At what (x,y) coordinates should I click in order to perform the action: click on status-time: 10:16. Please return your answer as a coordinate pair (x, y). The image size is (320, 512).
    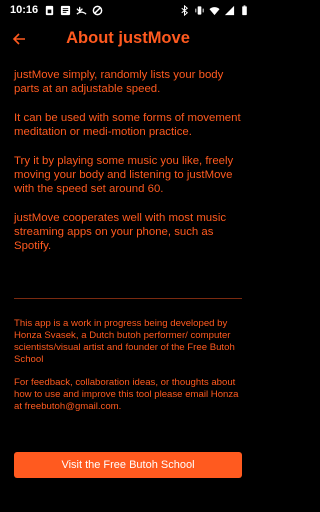
    Looking at the image, I should click on (24, 10).